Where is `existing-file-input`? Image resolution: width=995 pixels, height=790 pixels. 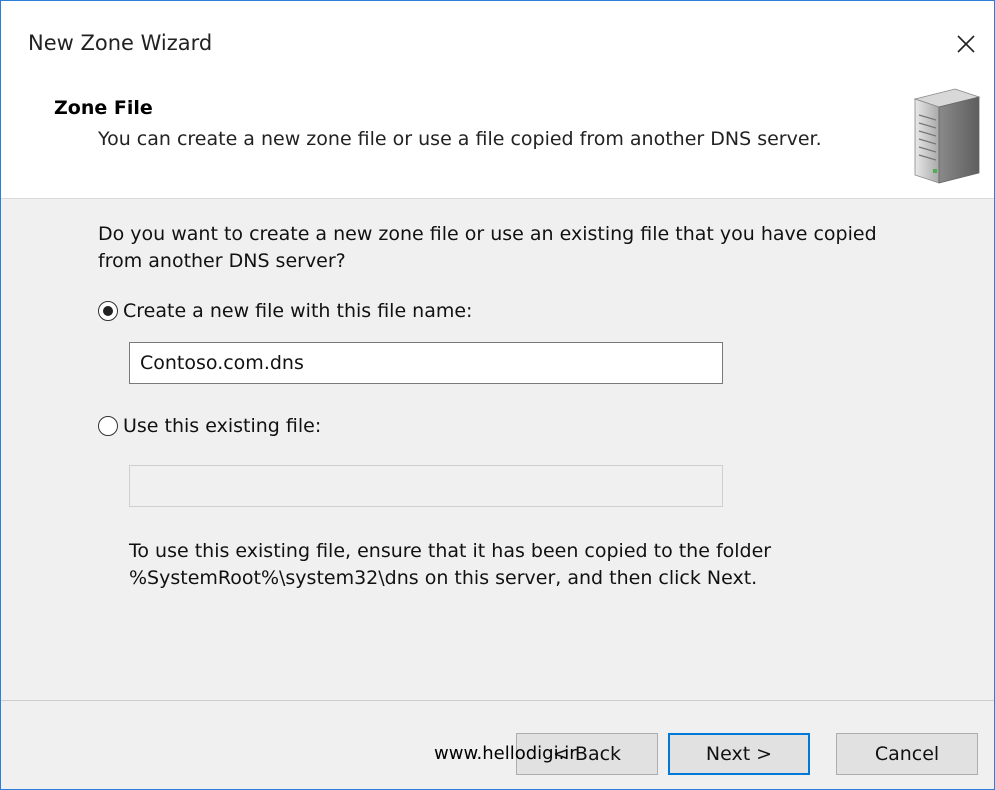
existing-file-input is located at coordinates (426, 486).